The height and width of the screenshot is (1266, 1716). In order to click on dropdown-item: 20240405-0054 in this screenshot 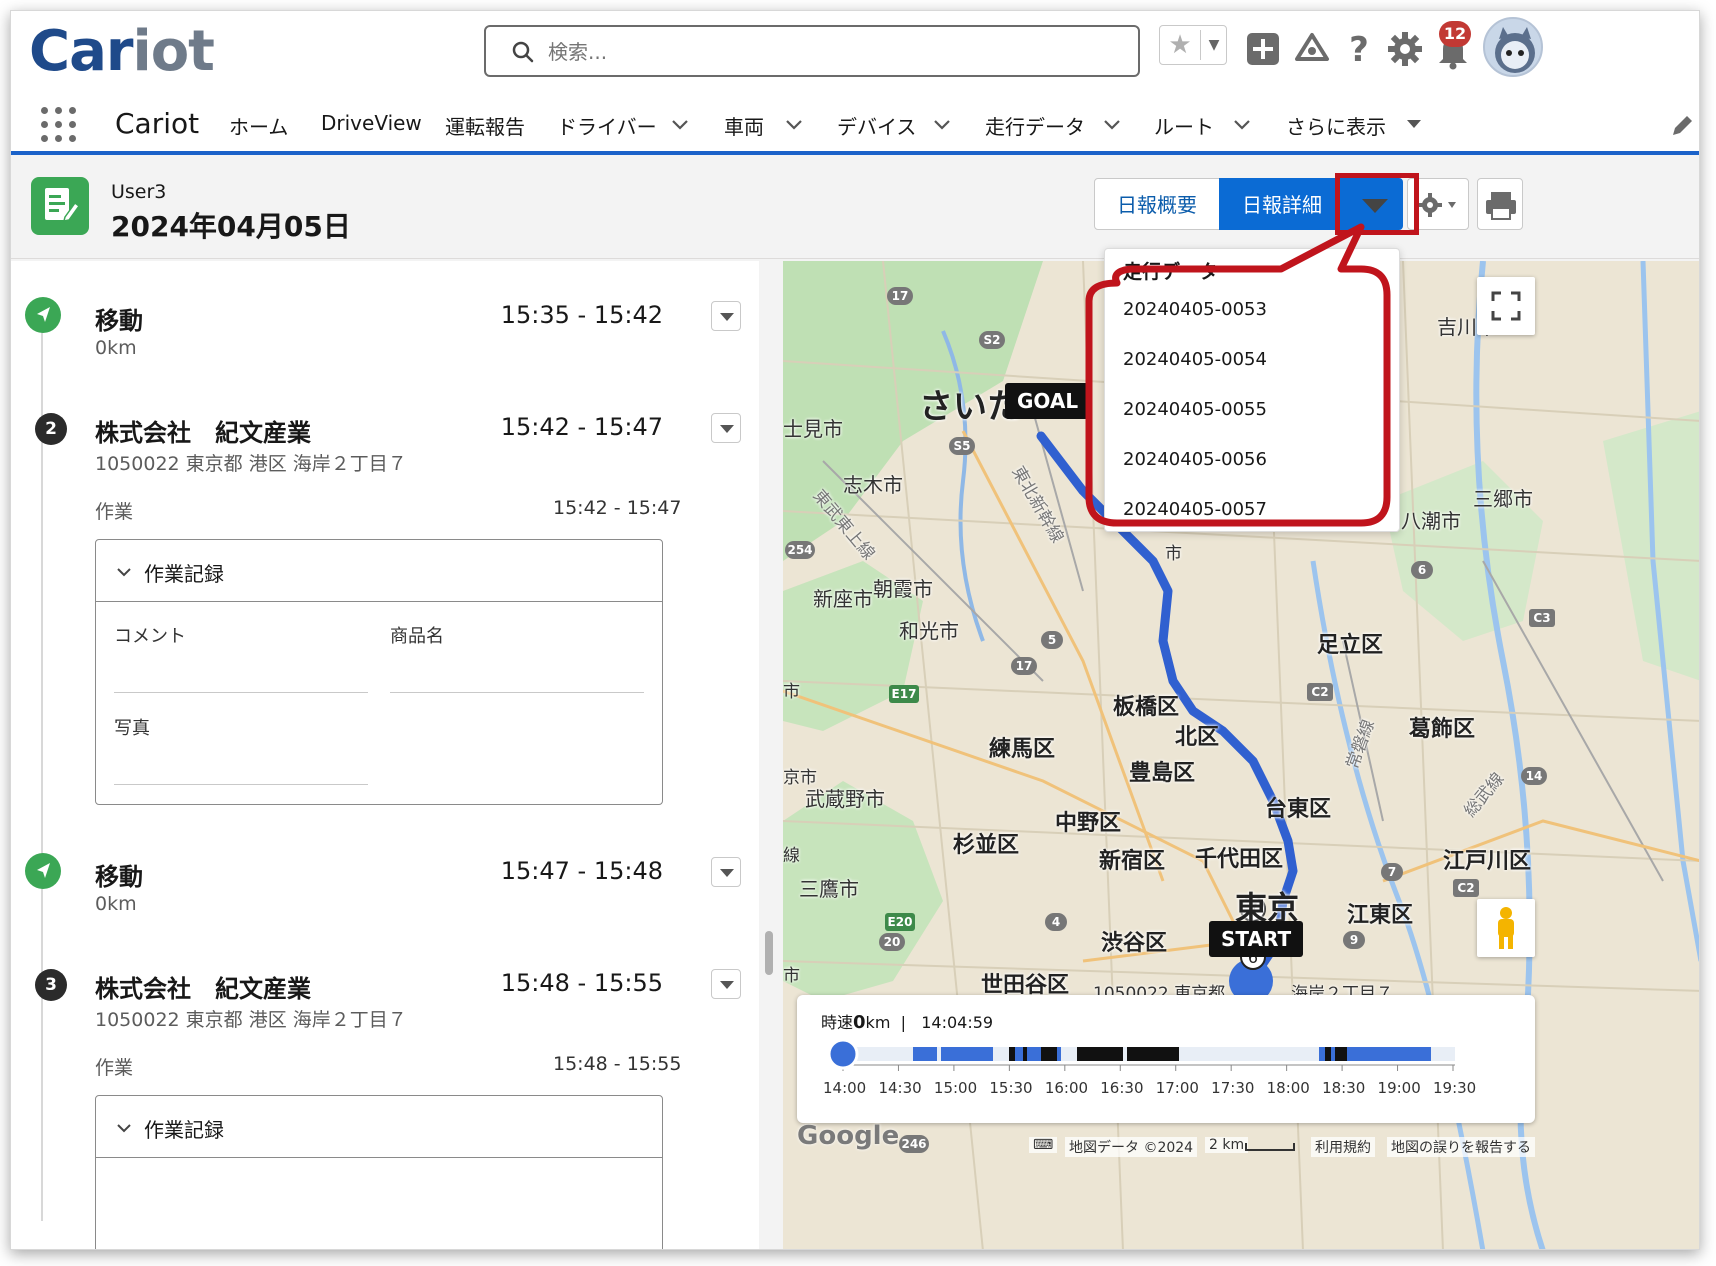, I will do `click(1195, 359)`.